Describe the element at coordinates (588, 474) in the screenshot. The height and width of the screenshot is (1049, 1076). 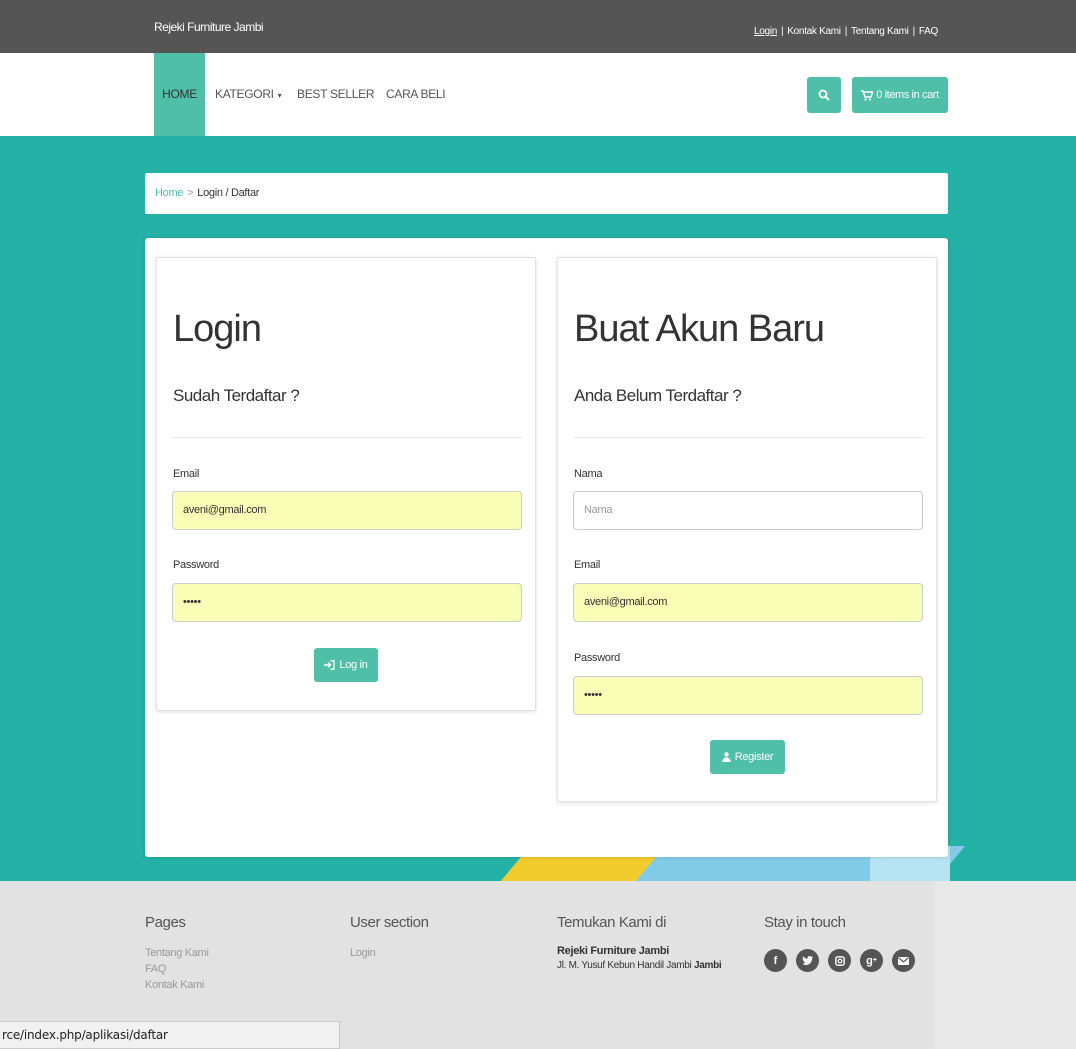
I see `register-nama-label: Nama` at that location.